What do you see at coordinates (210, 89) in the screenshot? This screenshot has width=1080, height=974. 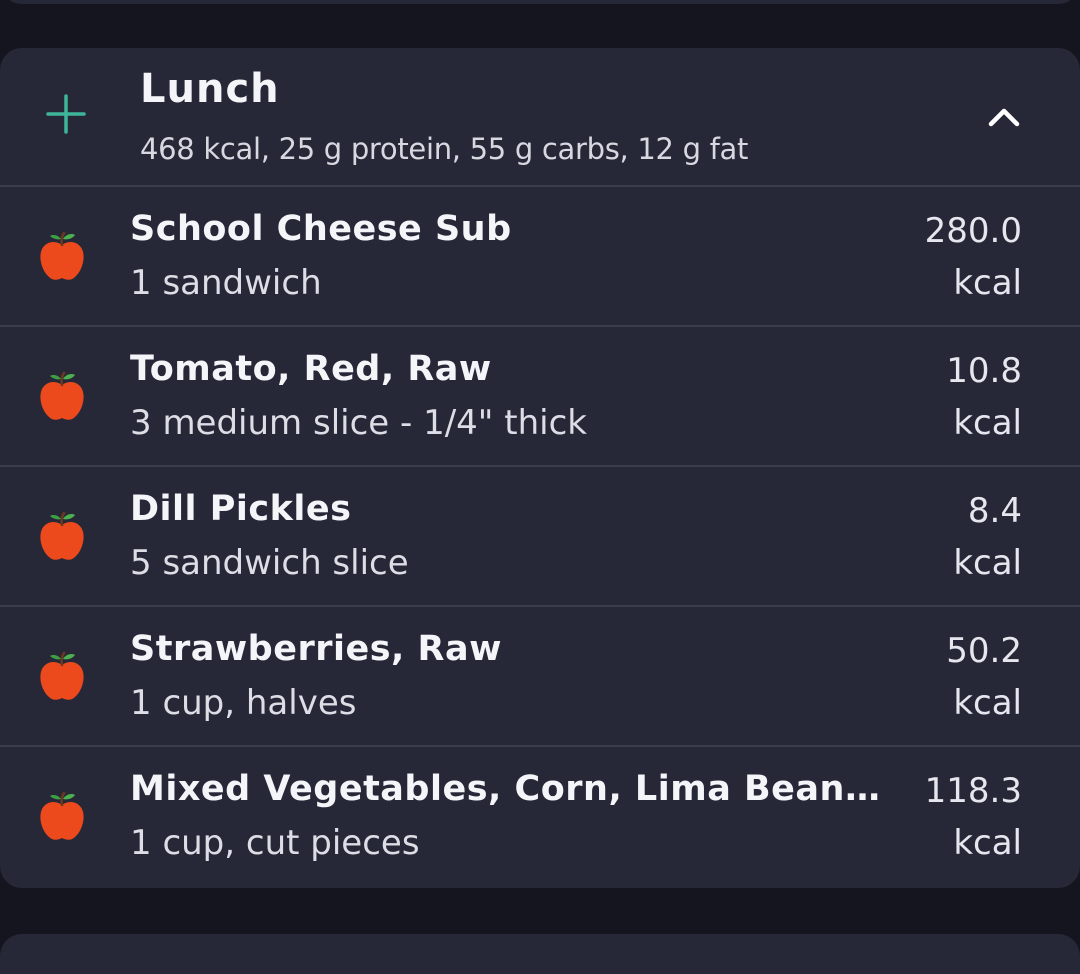 I see `meal-title: Lunch` at bounding box center [210, 89].